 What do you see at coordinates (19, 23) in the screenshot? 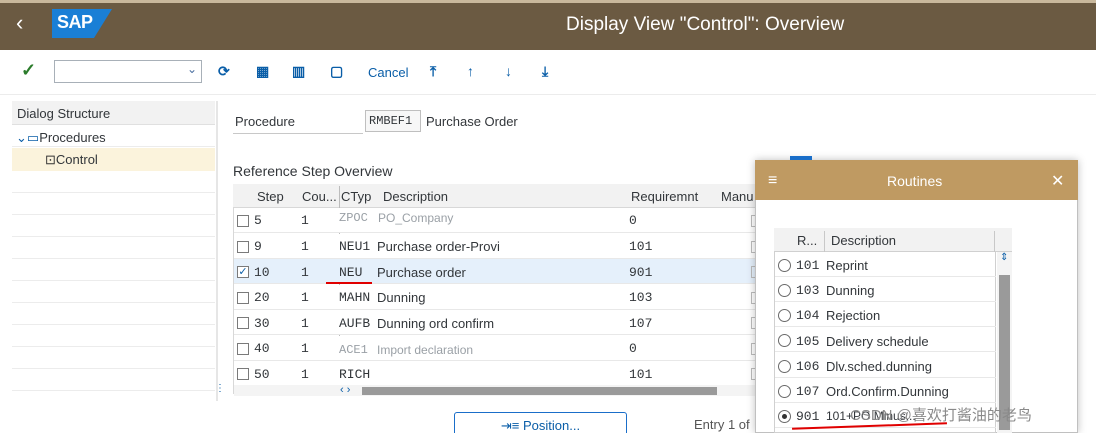
I see `back-button: ‹` at bounding box center [19, 23].